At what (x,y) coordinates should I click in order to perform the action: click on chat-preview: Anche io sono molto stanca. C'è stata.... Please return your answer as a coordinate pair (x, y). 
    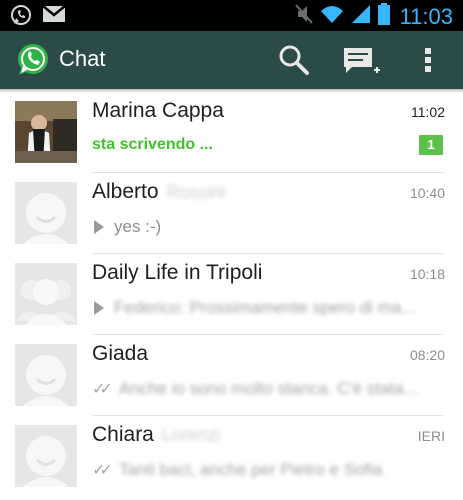
    Looking at the image, I should click on (268, 388).